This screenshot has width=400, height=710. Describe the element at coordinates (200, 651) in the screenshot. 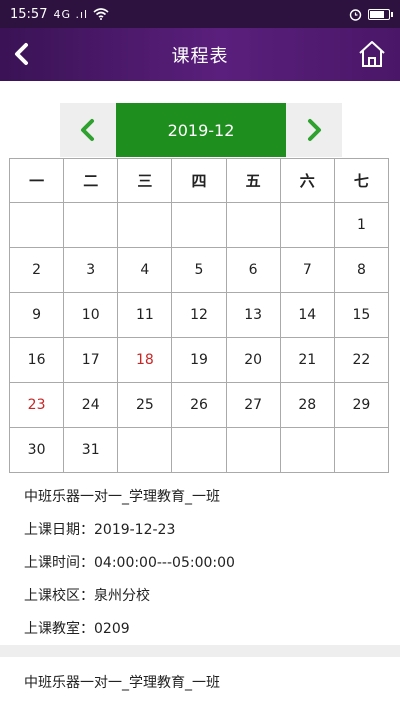

I see `section-divider` at that location.